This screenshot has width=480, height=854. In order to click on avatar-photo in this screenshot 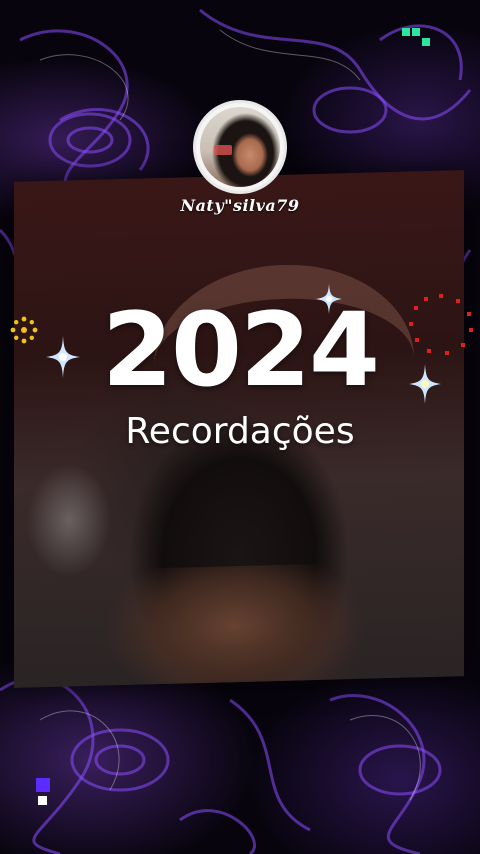, I will do `click(240, 147)`.